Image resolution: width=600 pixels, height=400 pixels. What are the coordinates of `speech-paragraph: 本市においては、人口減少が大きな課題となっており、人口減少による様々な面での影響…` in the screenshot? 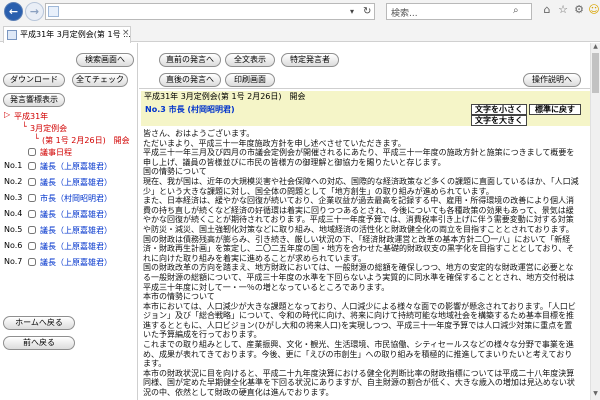 It's located at (359, 320).